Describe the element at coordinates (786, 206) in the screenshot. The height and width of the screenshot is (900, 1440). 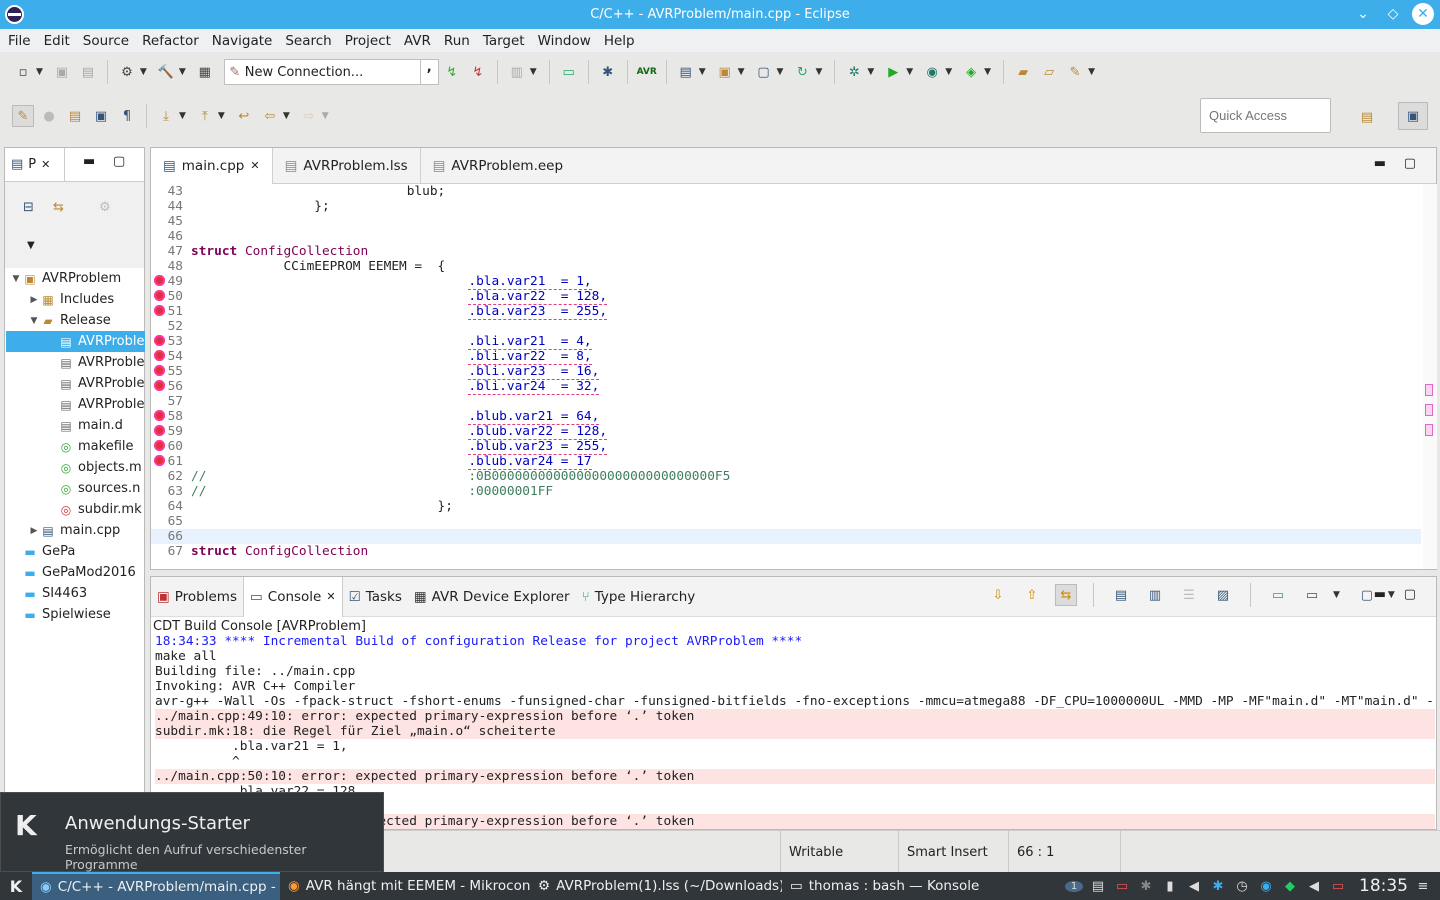
I see `code-line: 44 };` at that location.